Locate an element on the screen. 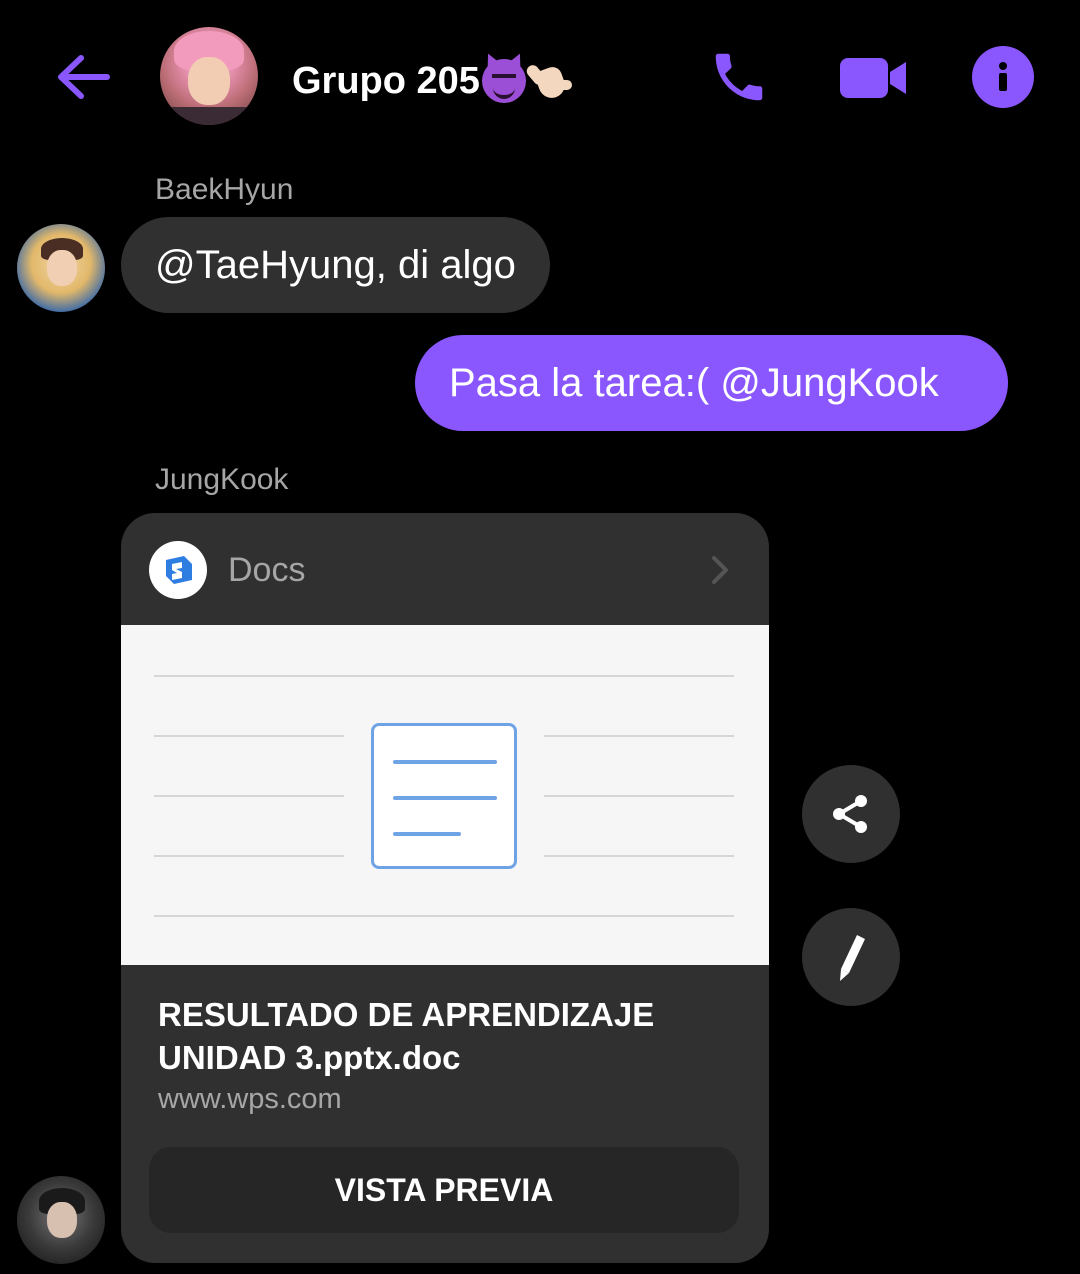 The image size is (1080, 1274). docs-logo-icon is located at coordinates (178, 570).